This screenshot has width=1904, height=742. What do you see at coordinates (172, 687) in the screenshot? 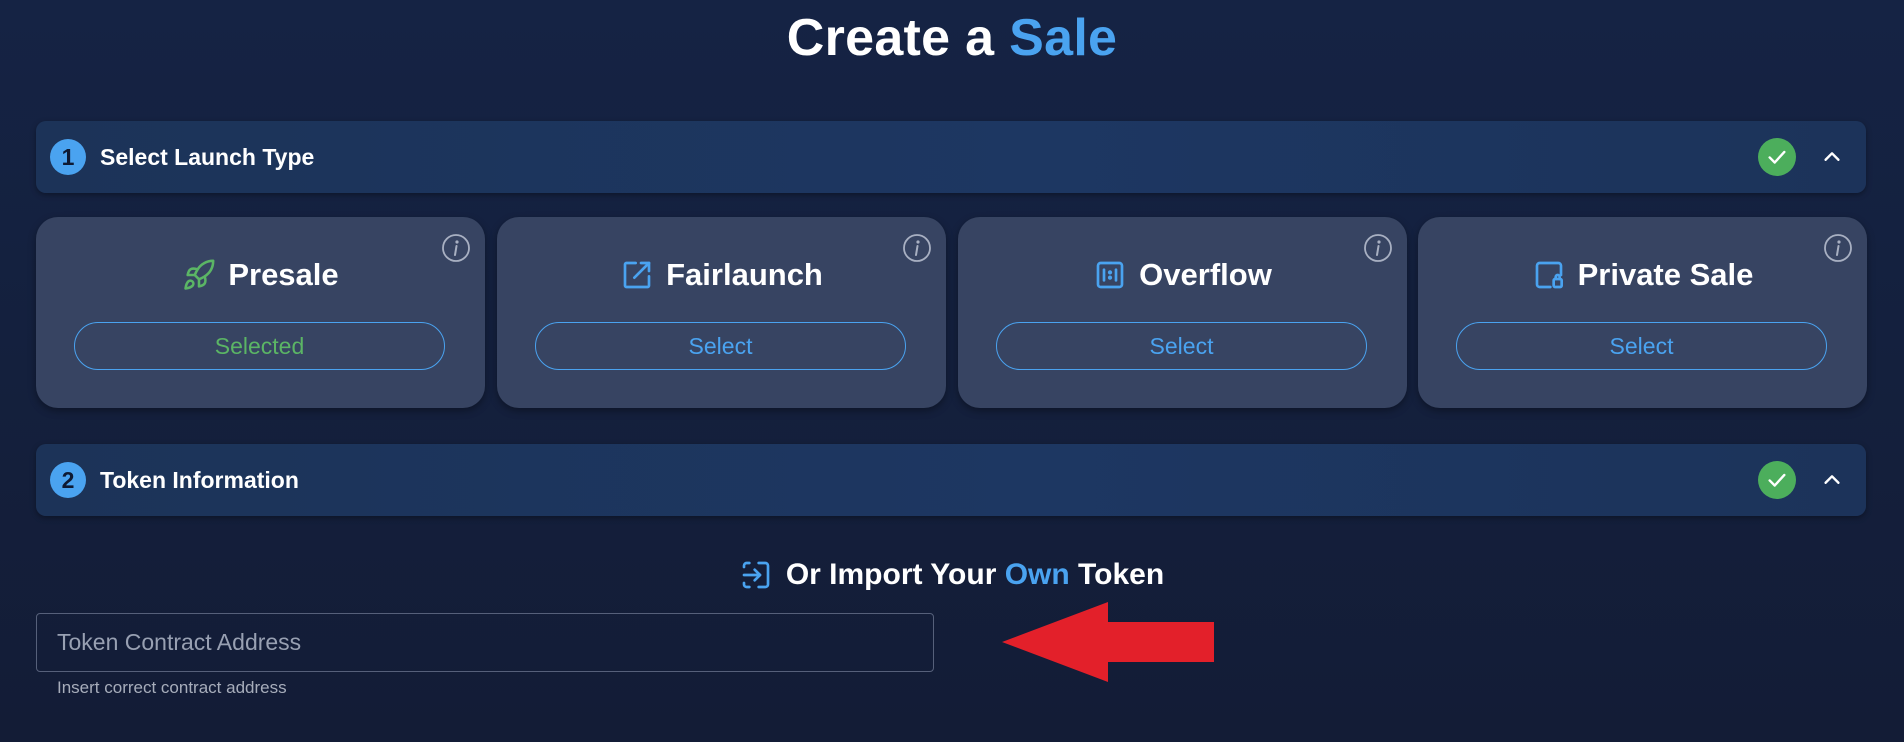
I see `helper-text: Insert correct contract address` at bounding box center [172, 687].